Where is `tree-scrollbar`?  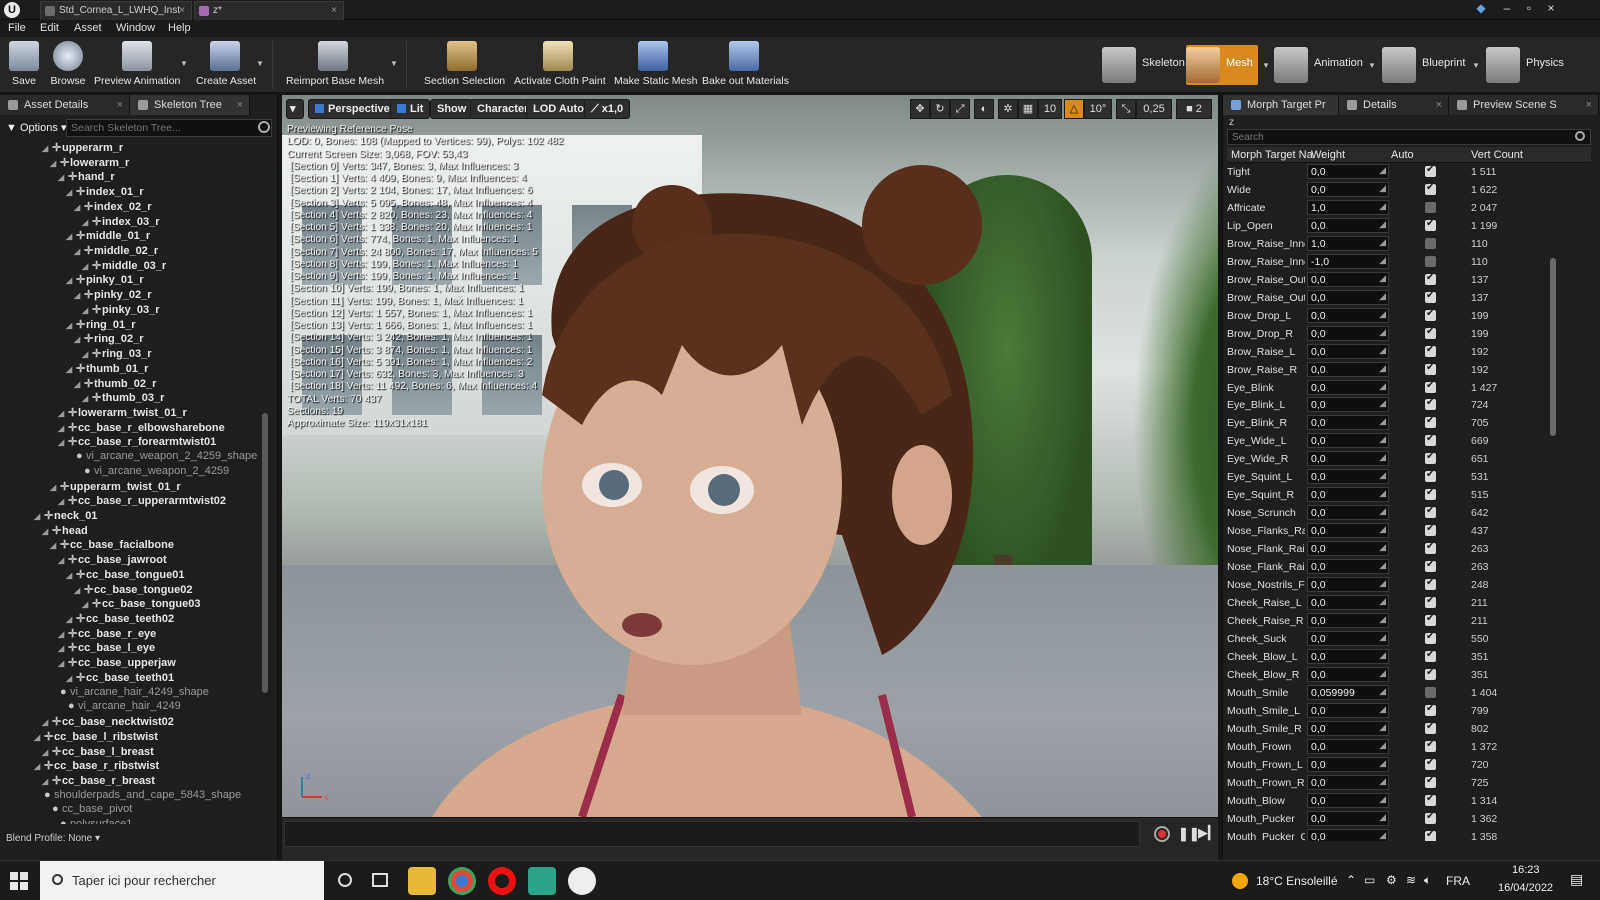 tree-scrollbar is located at coordinates (265, 553).